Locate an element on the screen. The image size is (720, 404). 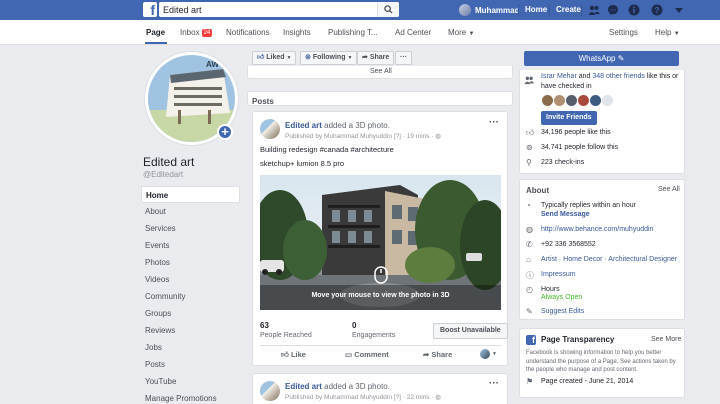
messenger-icon is located at coordinates (613, 10).